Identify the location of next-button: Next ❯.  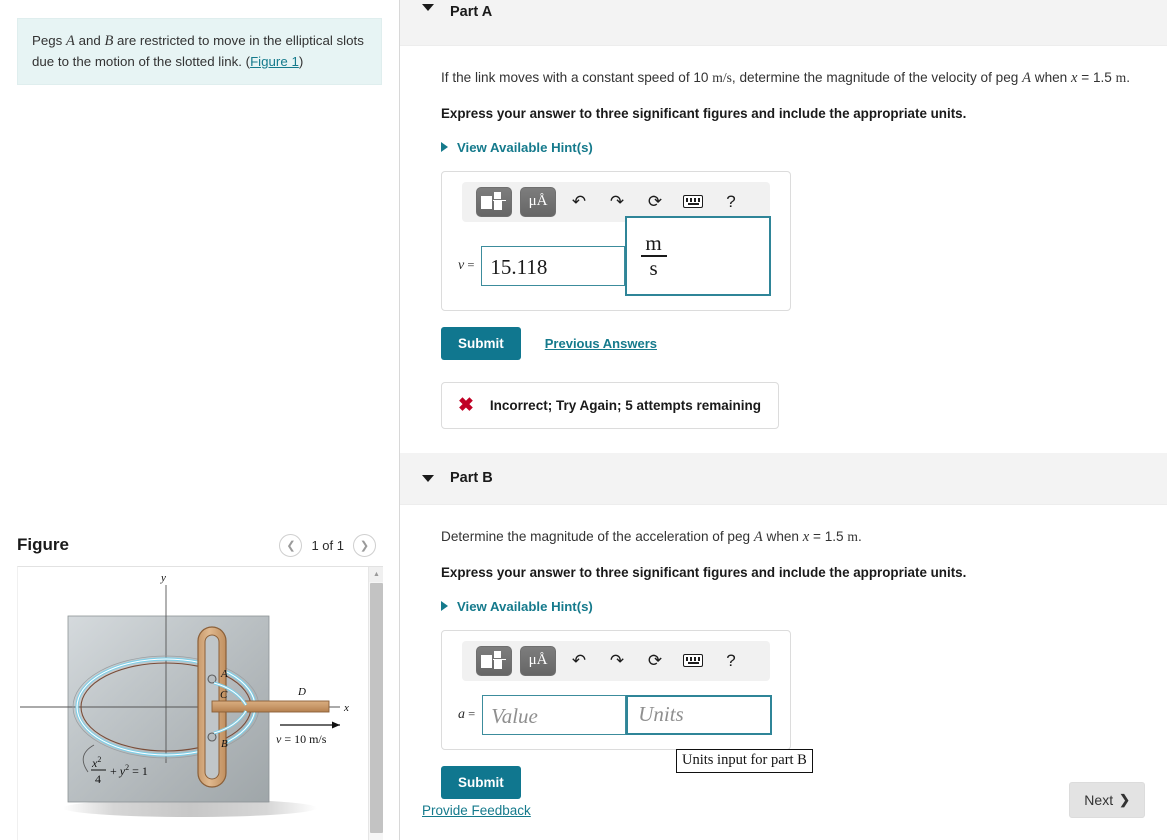
(1107, 800).